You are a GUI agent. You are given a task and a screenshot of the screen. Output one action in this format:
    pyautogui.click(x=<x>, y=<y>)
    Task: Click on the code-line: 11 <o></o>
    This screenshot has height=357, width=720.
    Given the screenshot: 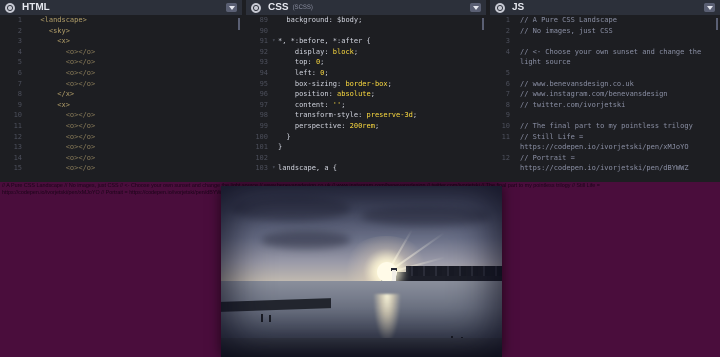 What is the action you would take?
    pyautogui.click(x=121, y=126)
    